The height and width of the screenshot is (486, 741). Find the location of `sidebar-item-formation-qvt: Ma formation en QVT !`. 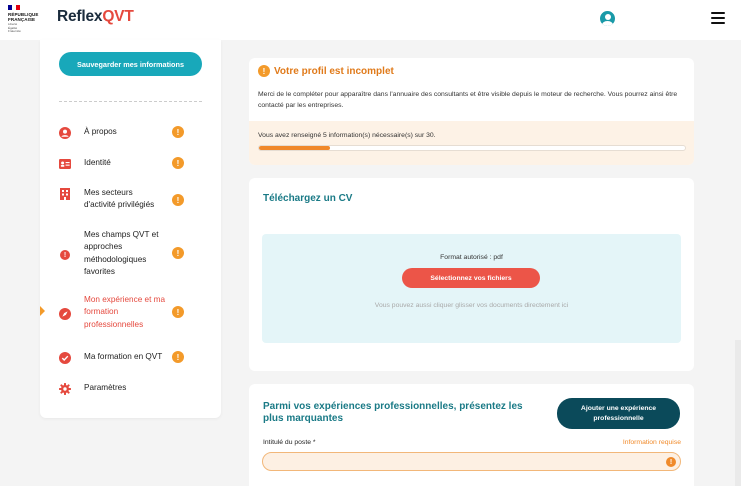

sidebar-item-formation-qvt: Ma formation en QVT ! is located at coordinates (133, 358).